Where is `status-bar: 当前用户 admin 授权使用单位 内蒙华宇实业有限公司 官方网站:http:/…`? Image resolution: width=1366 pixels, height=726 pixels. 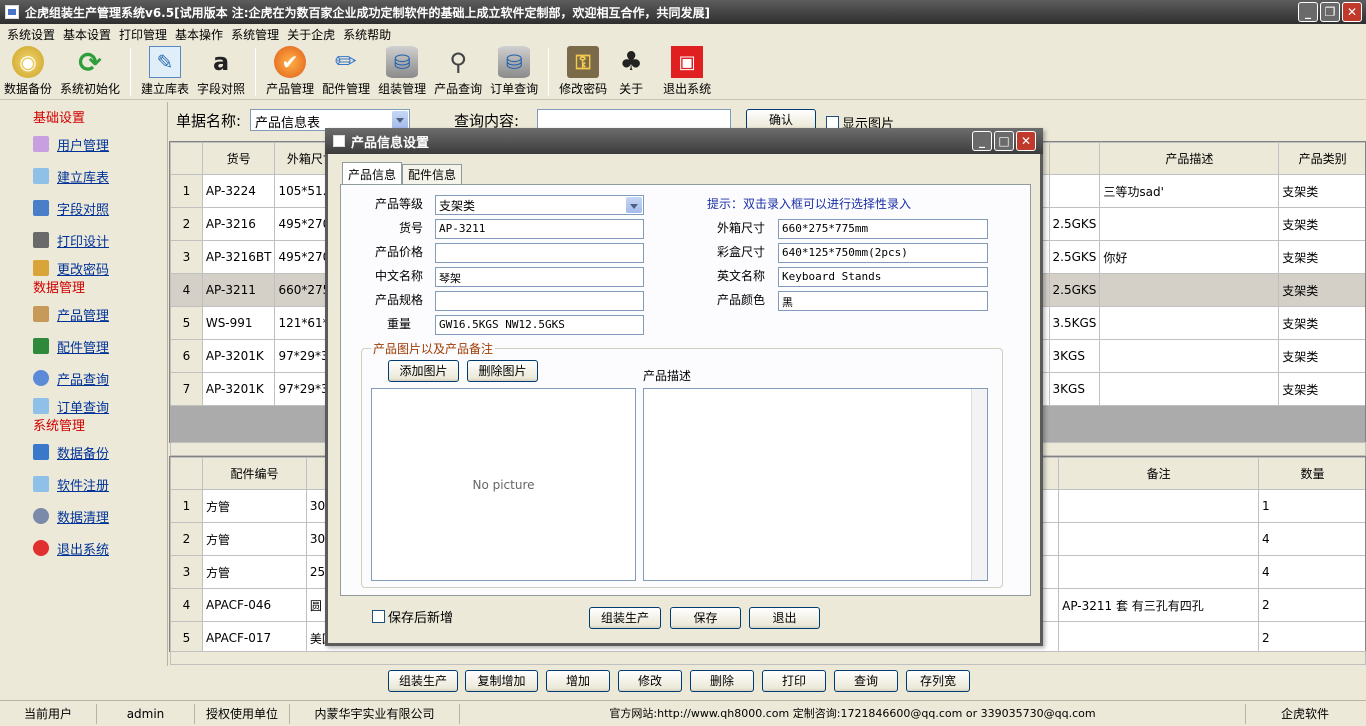 status-bar: 当前用户 admin 授权使用单位 内蒙华宇实业有限公司 官方网站:http:/… is located at coordinates (683, 713).